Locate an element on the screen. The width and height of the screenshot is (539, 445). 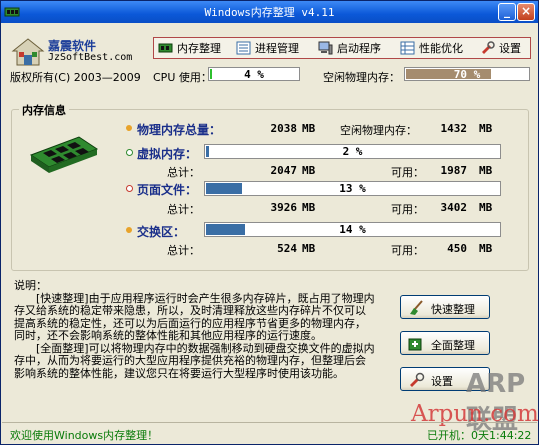
swap-label: 交换区： is located at coordinates (161, 232).